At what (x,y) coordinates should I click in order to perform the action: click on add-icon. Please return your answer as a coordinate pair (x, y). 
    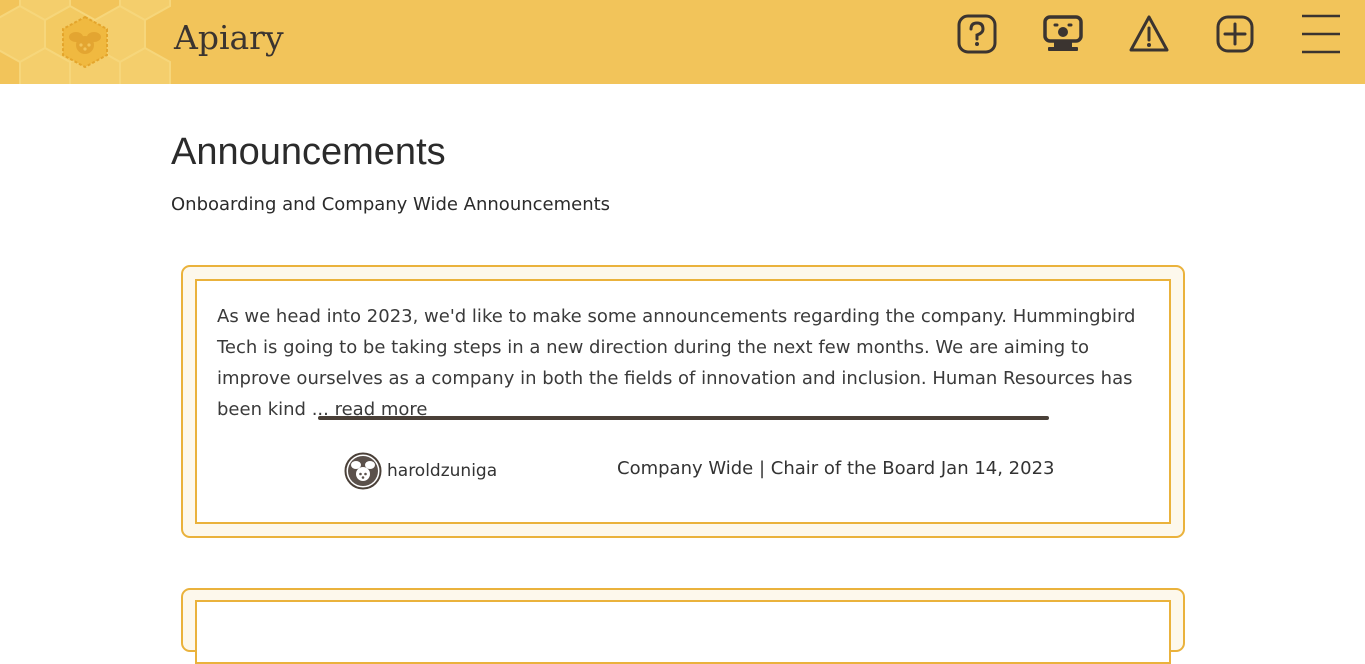
    Looking at the image, I should click on (1235, 34).